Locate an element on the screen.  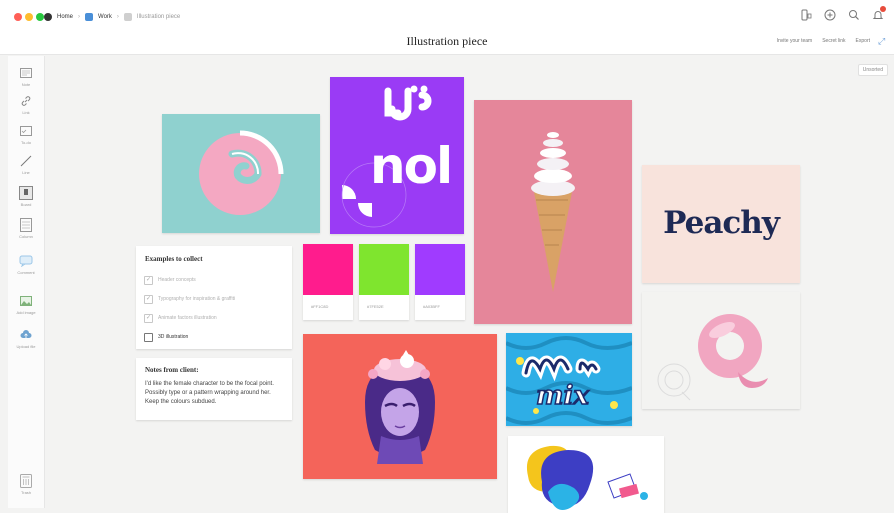
todo-item: ✓ Typography for inspiration & graffiti is located at coordinates (214, 299).